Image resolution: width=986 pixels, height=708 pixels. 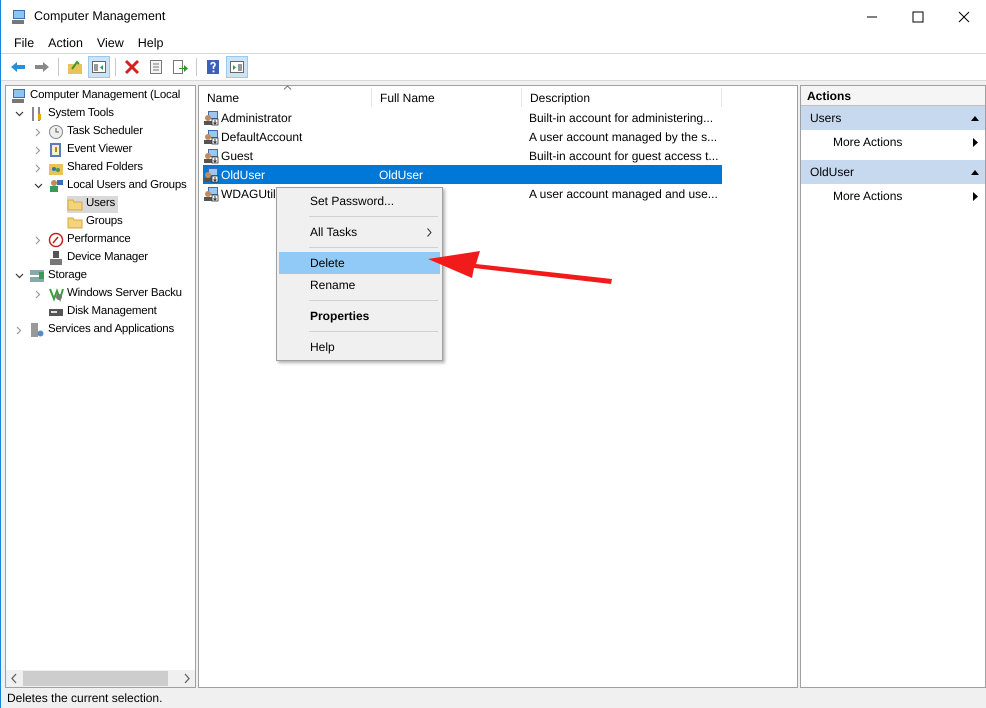 I want to click on tree-item: Event Viewer, so click(x=92, y=150).